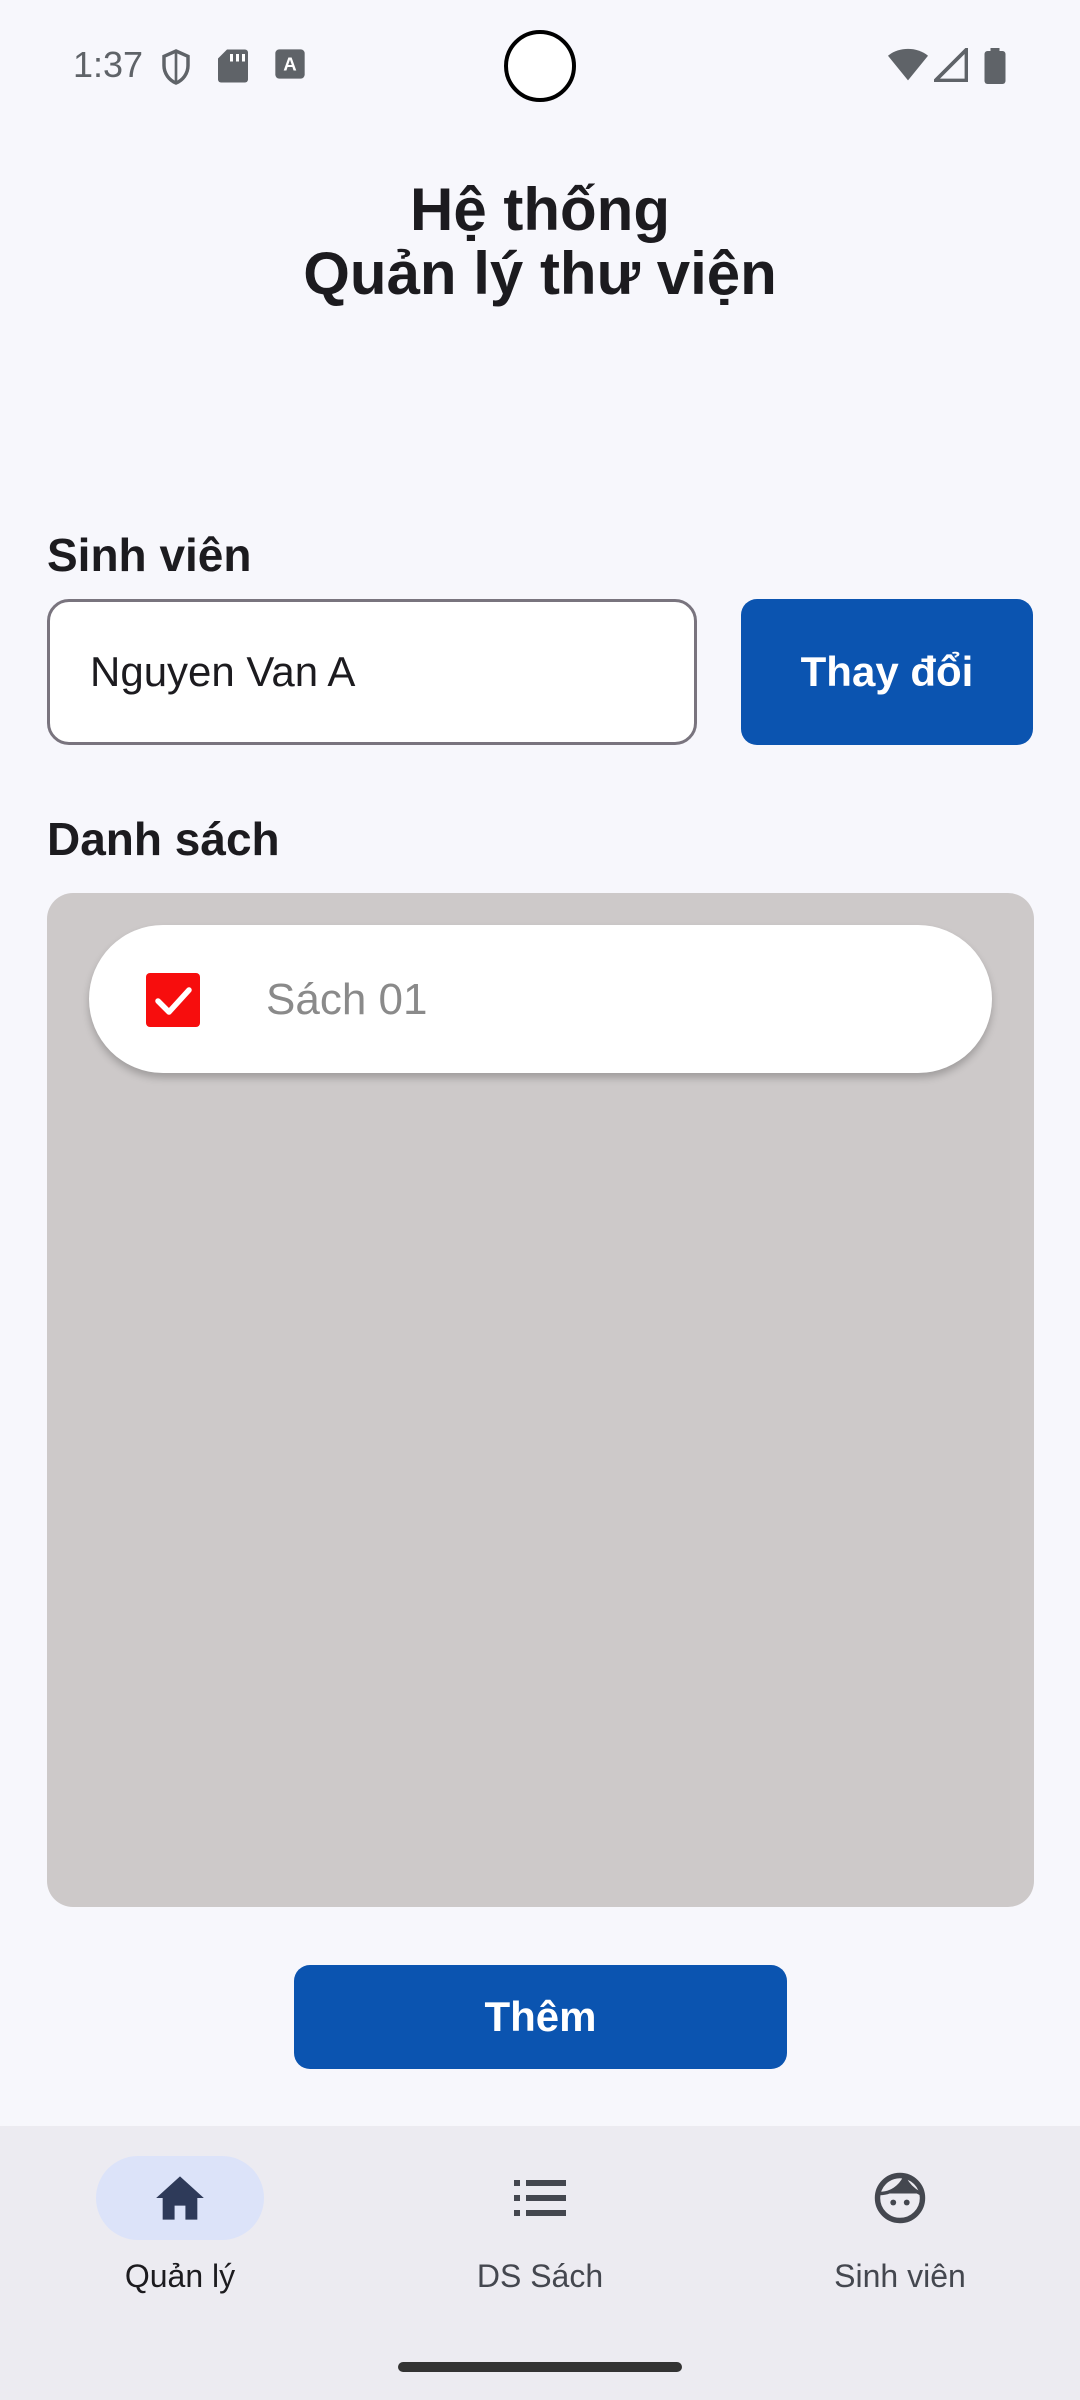  I want to click on nav-item-books: DS Sách, so click(540, 2236).